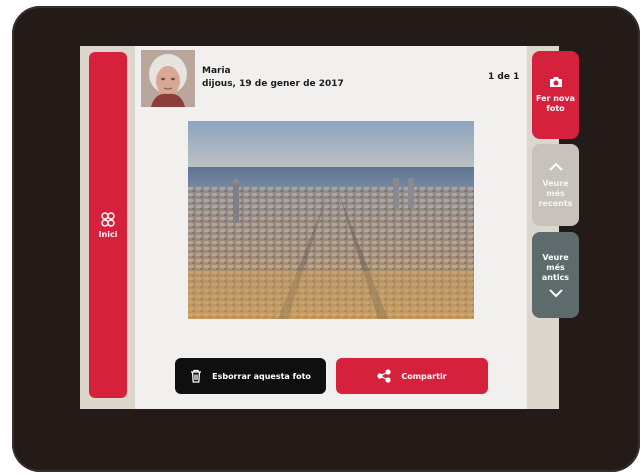 The width and height of the screenshot is (644, 475). I want to click on view-older-button: Veure més antics, so click(555, 275).